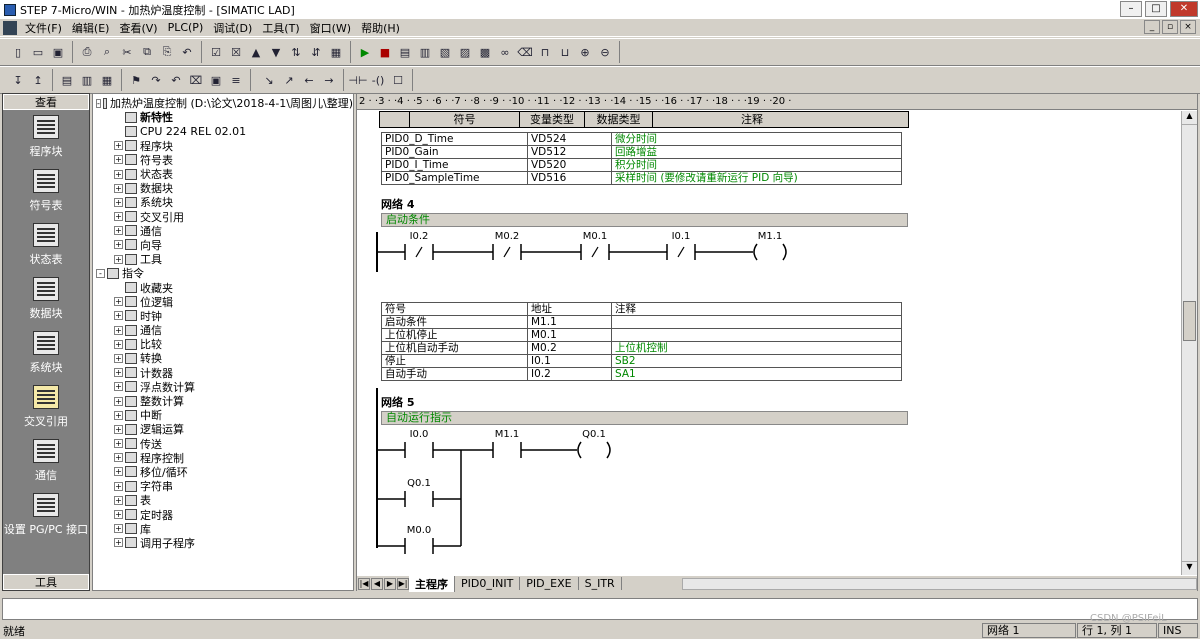 Image resolution: width=1200 pixels, height=639 pixels. Describe the element at coordinates (380, 28) in the screenshot. I see `menu-help: 帮助(H)` at that location.